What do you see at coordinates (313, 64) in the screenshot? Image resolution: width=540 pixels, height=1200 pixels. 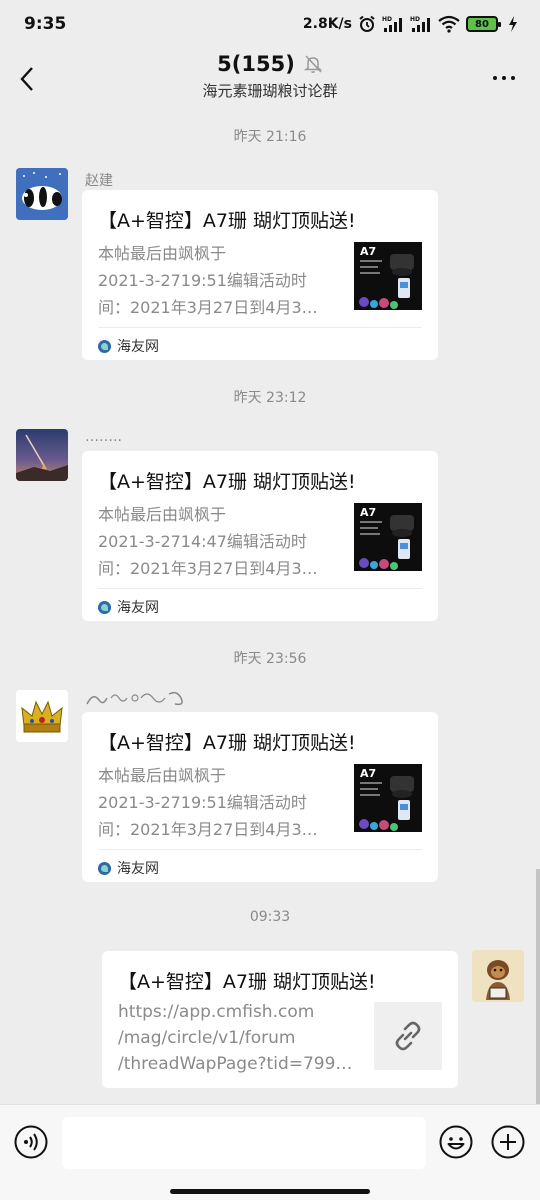 I see `mute-bell-icon` at bounding box center [313, 64].